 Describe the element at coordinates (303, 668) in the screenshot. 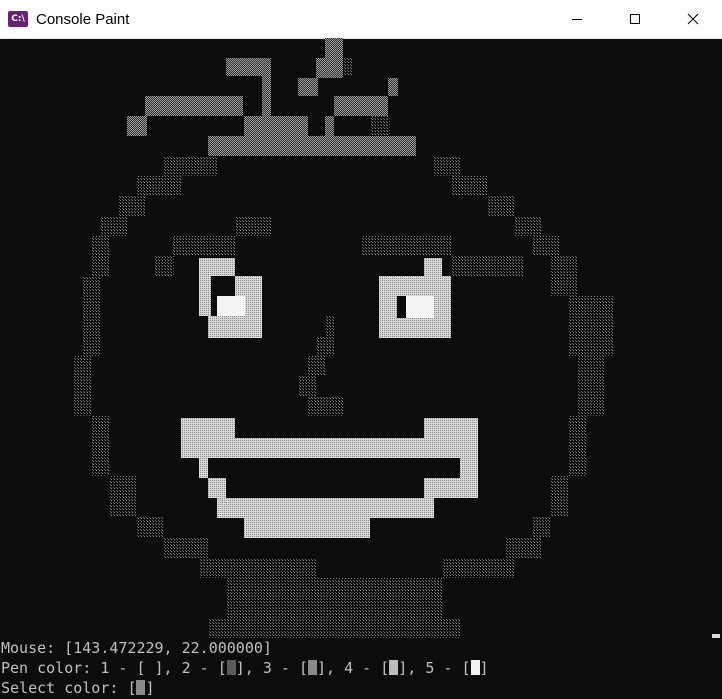

I see `pen-option-3: 3 - [],` at that location.